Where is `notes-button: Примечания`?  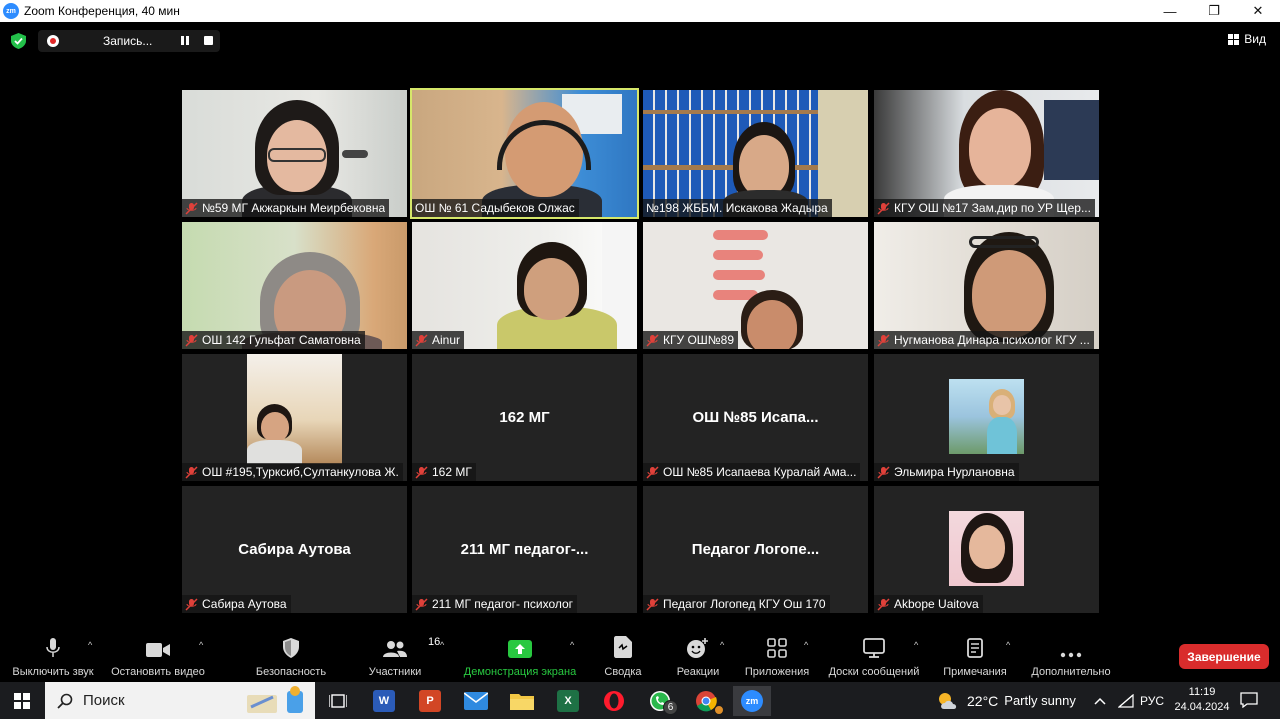
notes-button: Примечания is located at coordinates (975, 658).